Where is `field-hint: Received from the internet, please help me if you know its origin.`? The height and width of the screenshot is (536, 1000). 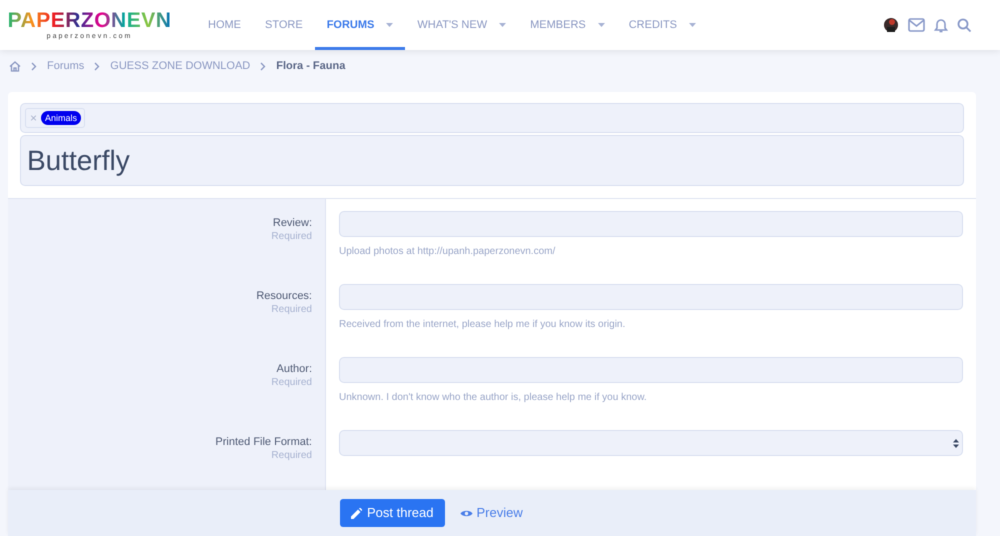 field-hint: Received from the internet, please help me if you know its origin. is located at coordinates (482, 325).